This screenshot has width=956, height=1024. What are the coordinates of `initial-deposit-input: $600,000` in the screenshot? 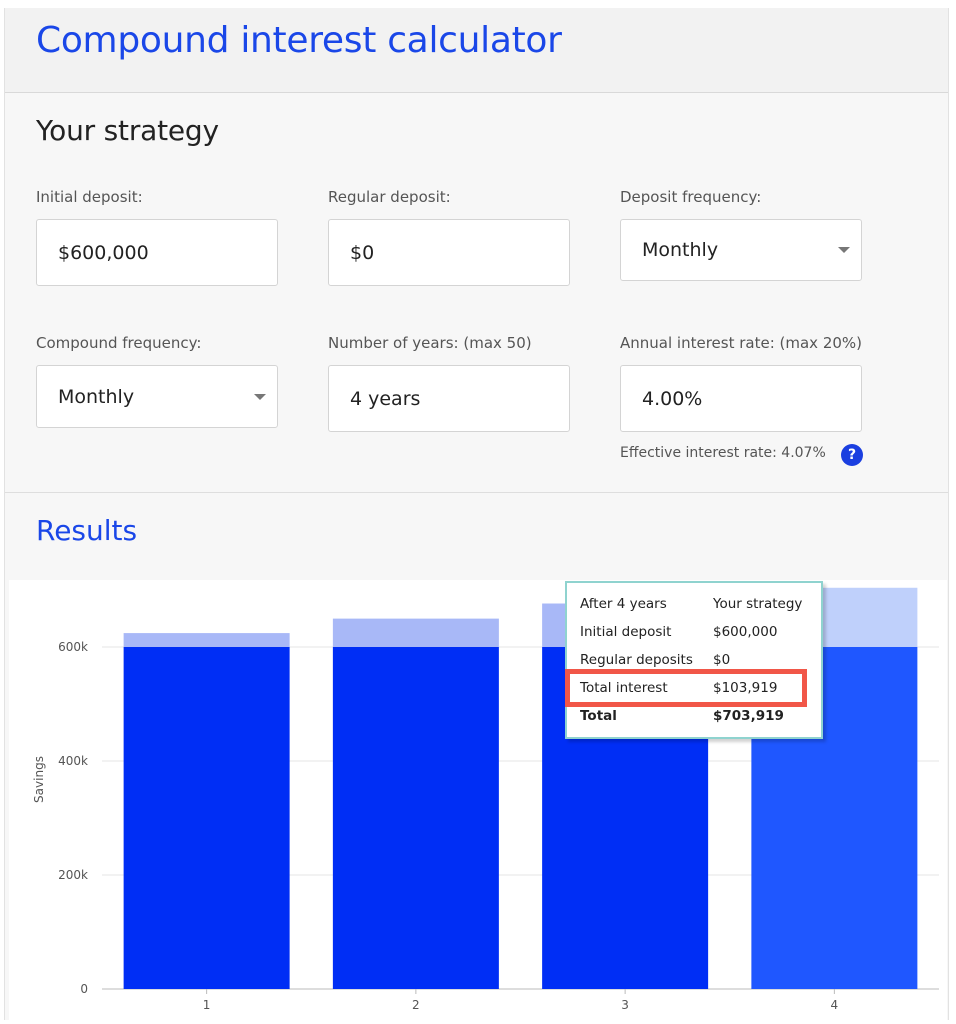 It's located at (157, 252).